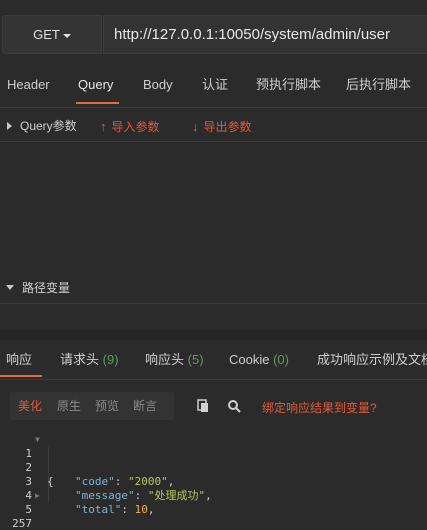 Image resolution: width=427 pixels, height=530 pixels. What do you see at coordinates (96, 84) in the screenshot?
I see `tab-query-label: Query` at bounding box center [96, 84].